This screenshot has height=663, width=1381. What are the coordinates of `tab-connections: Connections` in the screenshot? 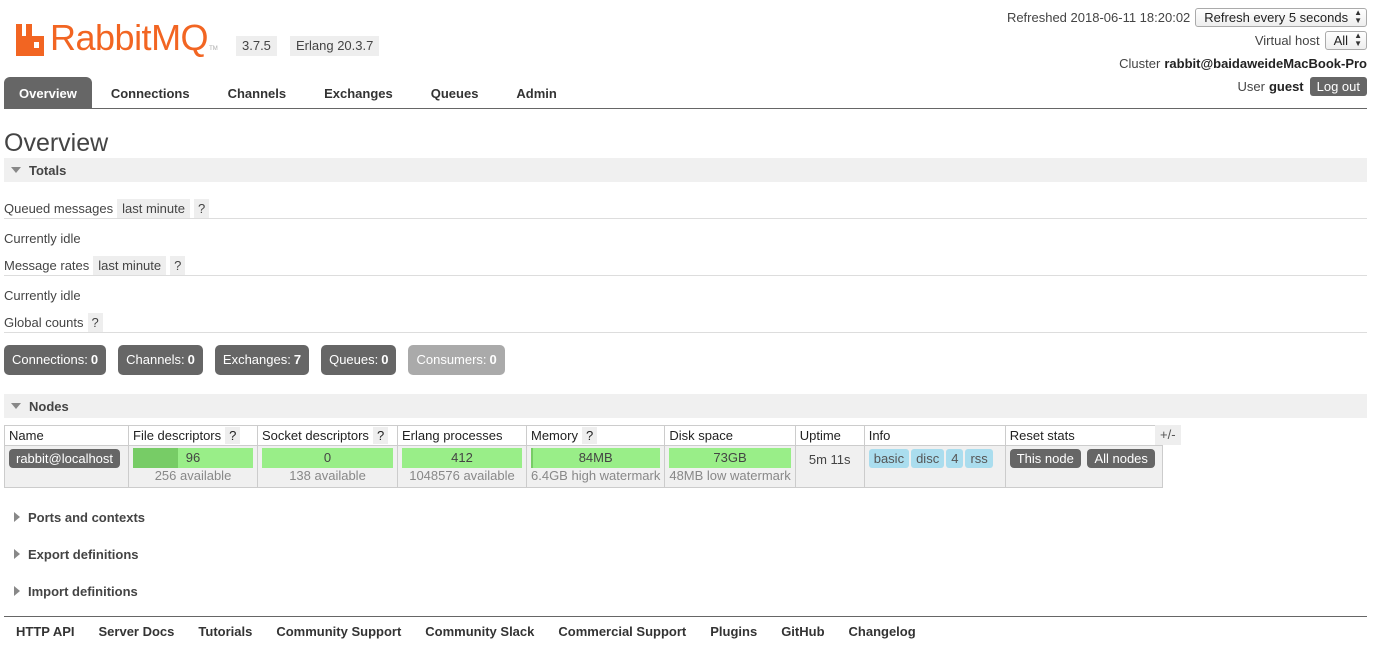 It's located at (150, 93).